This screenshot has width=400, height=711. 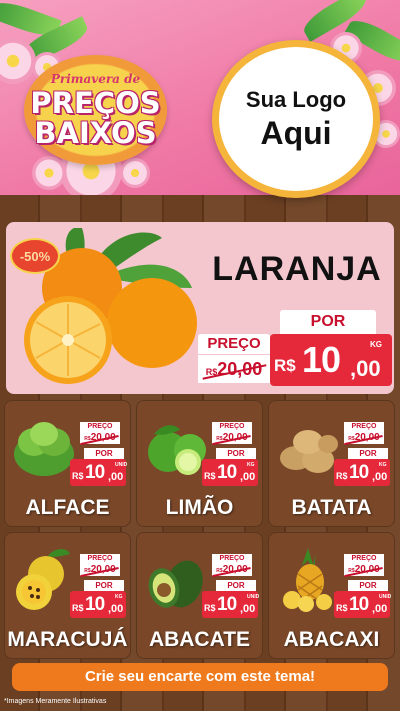 I want to click on discount-badge: -50%, so click(x=35, y=256).